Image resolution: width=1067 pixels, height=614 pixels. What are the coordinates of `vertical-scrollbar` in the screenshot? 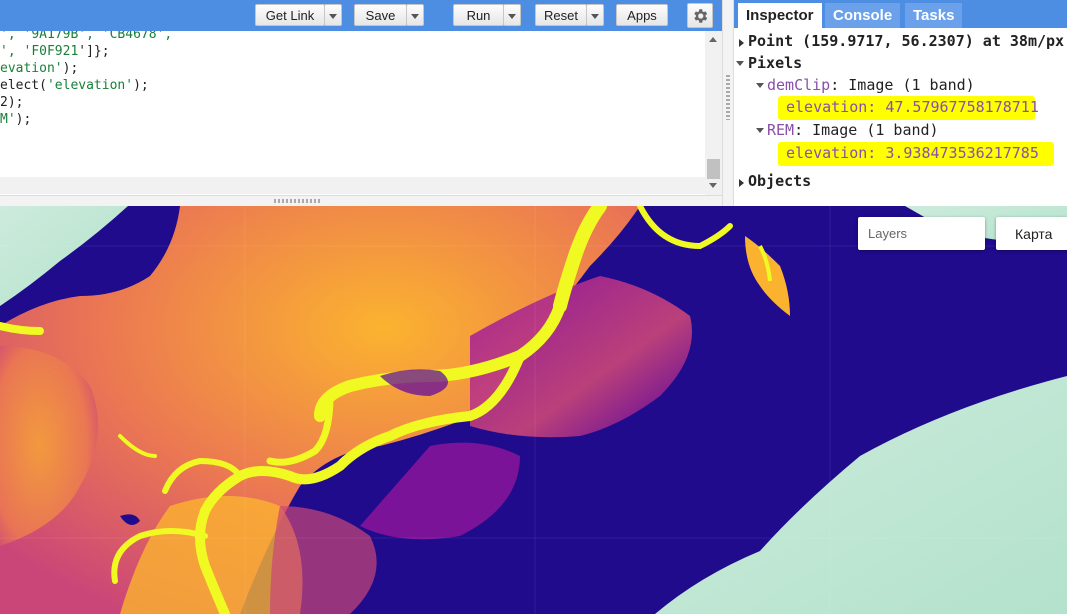 It's located at (713, 113).